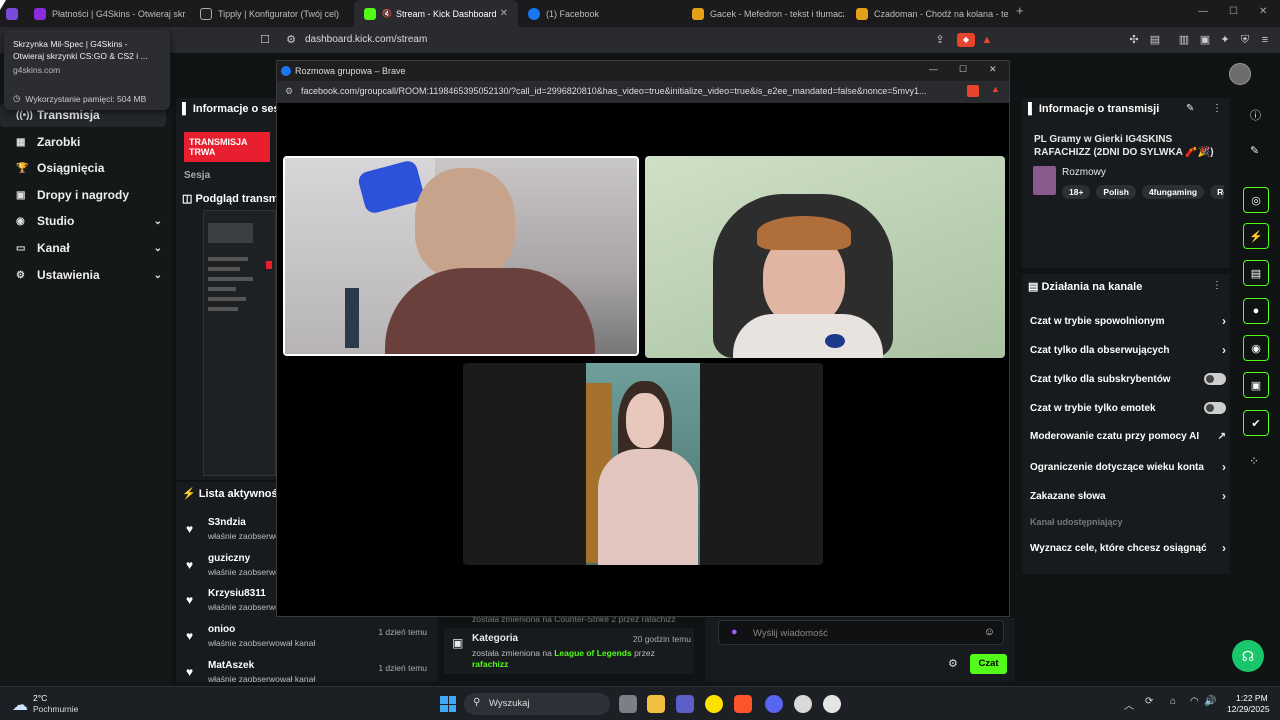 This screenshot has height=720, width=1280. What do you see at coordinates (448, 704) in the screenshot?
I see `windows-start-icon` at bounding box center [448, 704].